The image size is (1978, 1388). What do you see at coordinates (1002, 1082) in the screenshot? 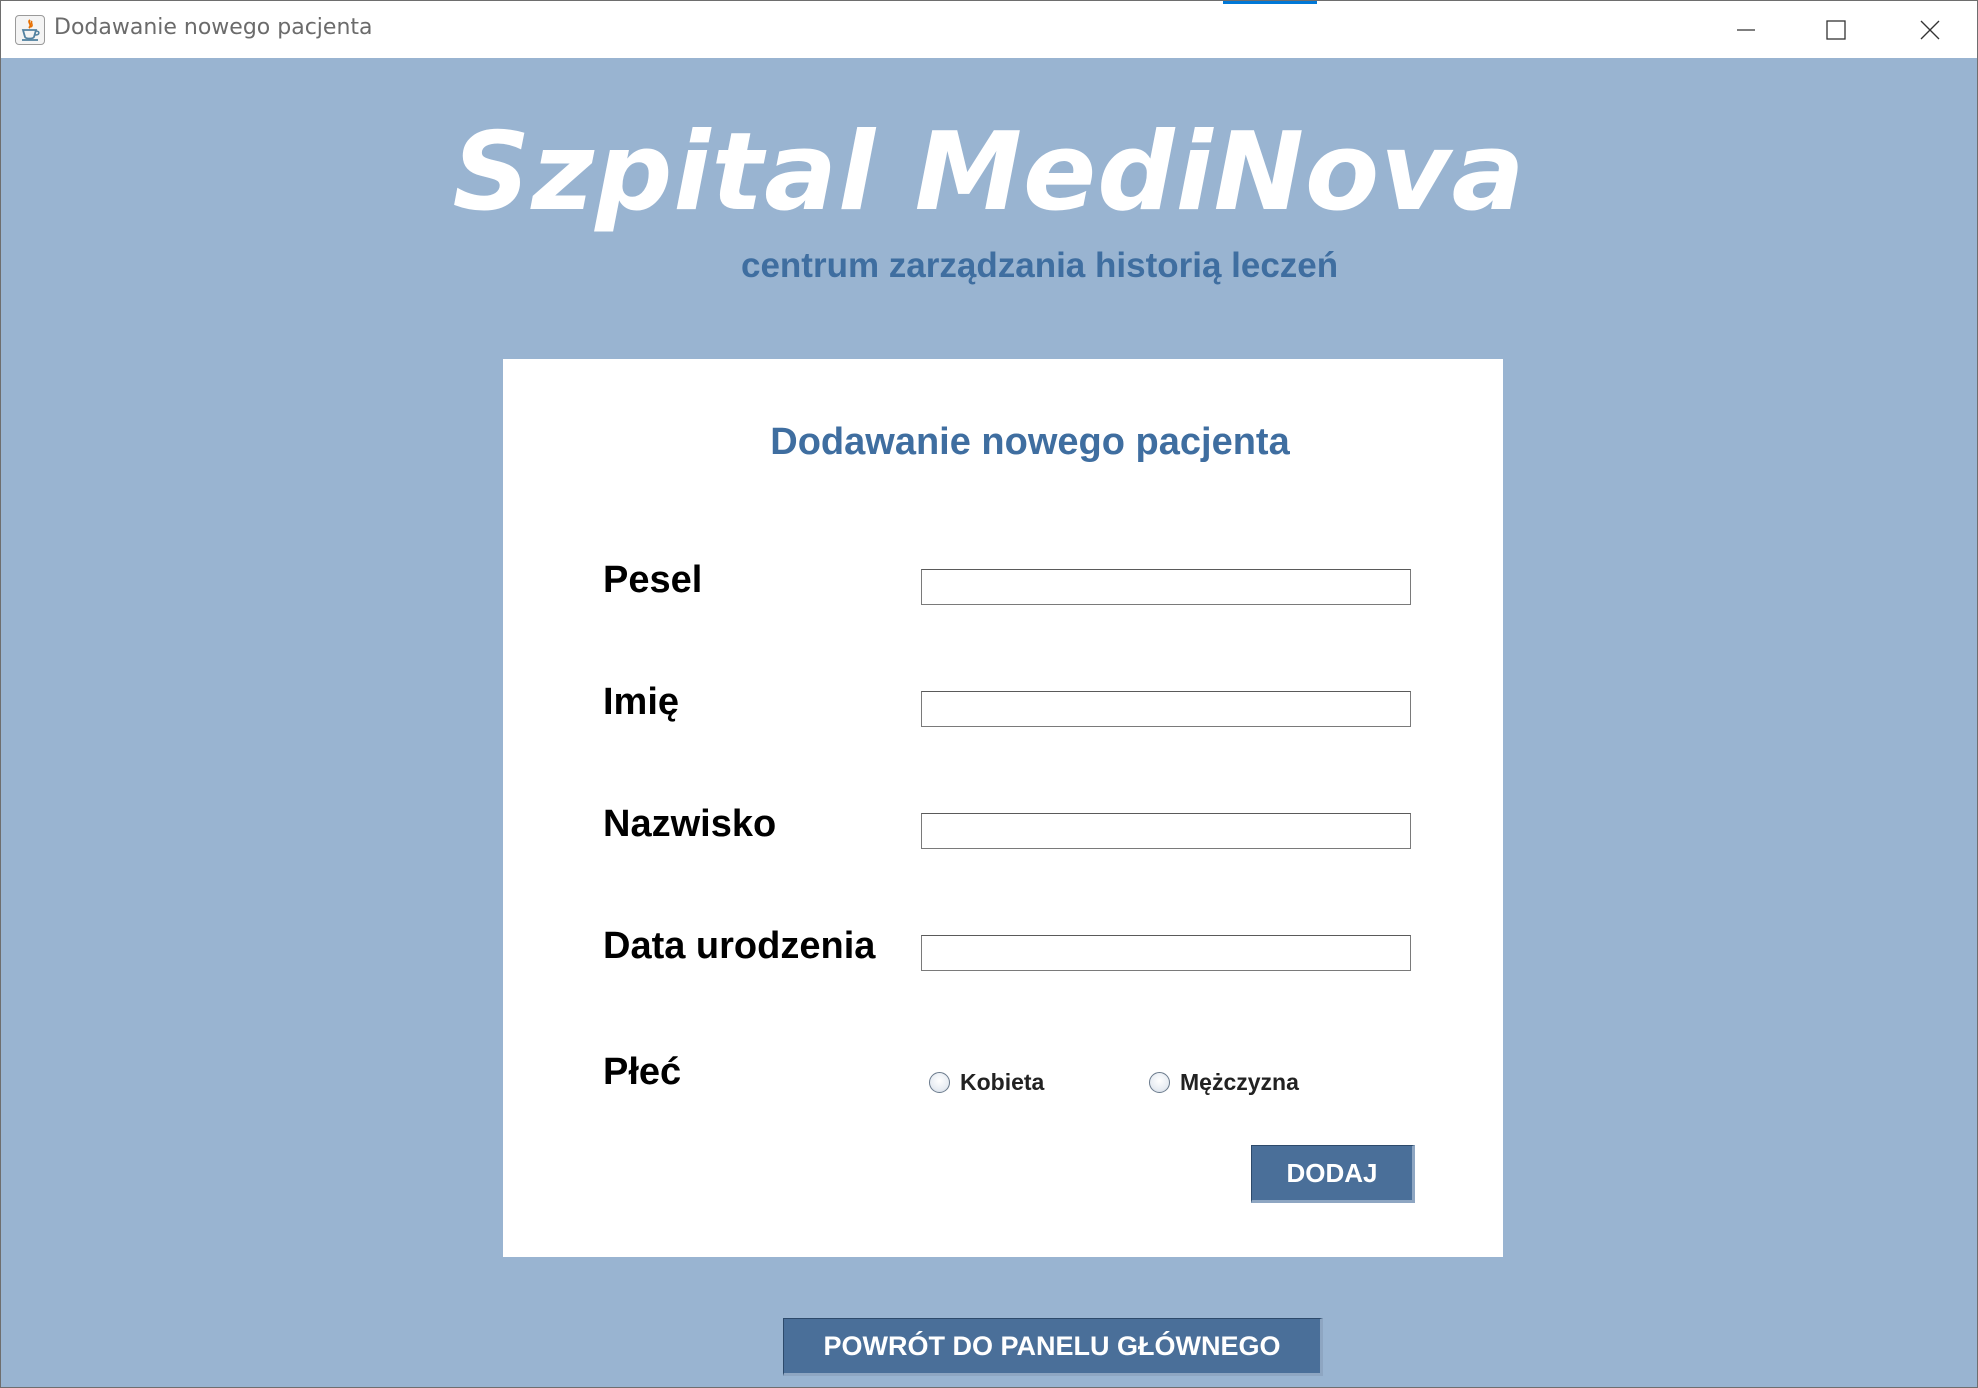
I see `gender-option-label: Kobieta` at bounding box center [1002, 1082].